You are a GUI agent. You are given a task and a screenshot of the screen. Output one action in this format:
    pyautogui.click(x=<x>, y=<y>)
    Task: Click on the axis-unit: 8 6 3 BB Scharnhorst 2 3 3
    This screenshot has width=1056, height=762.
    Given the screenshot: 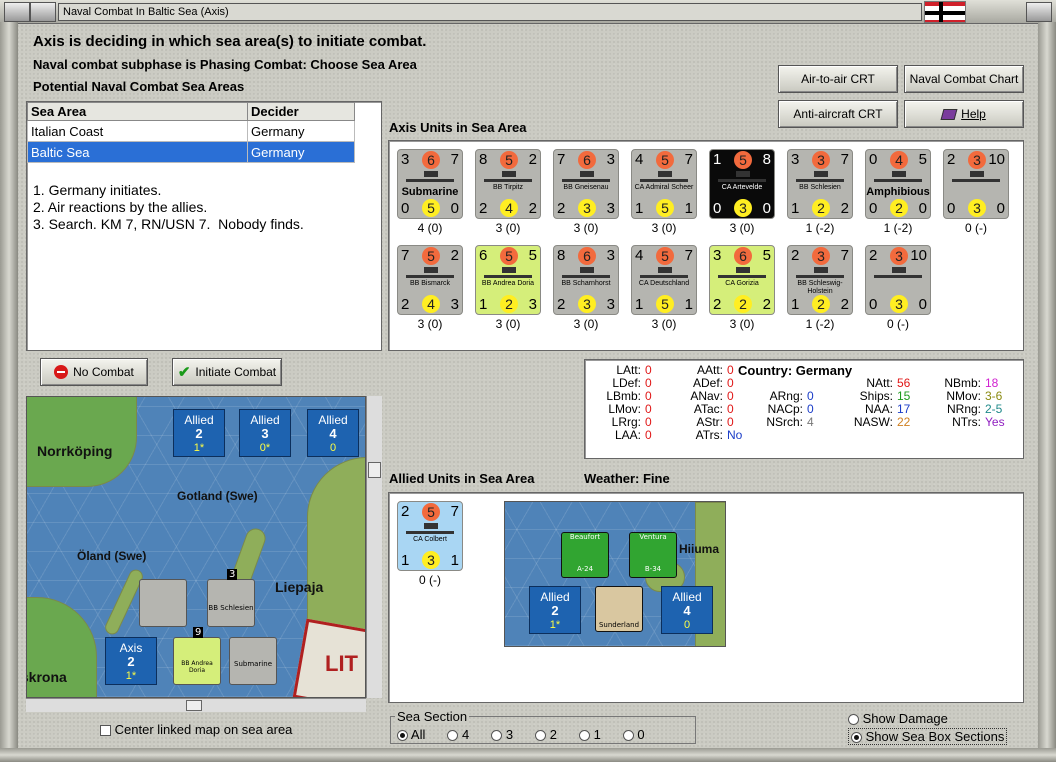 What is the action you would take?
    pyautogui.click(x=586, y=280)
    